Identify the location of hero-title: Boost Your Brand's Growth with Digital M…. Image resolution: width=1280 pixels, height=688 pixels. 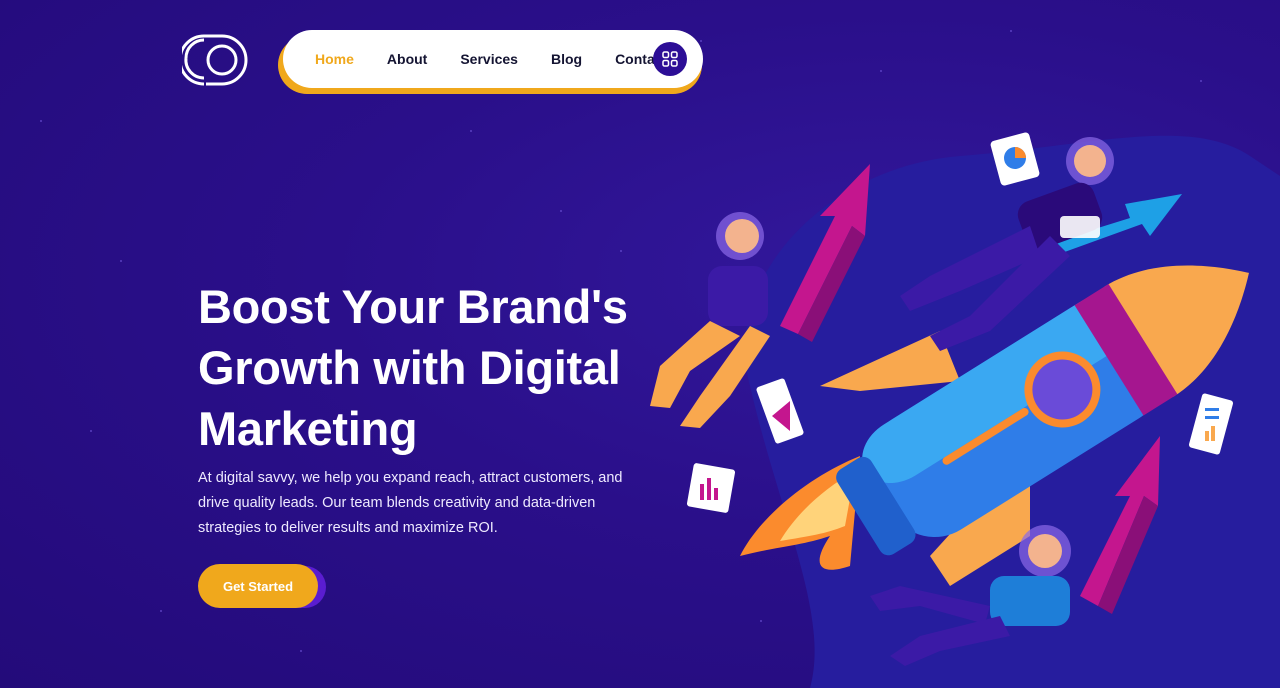
(428, 367).